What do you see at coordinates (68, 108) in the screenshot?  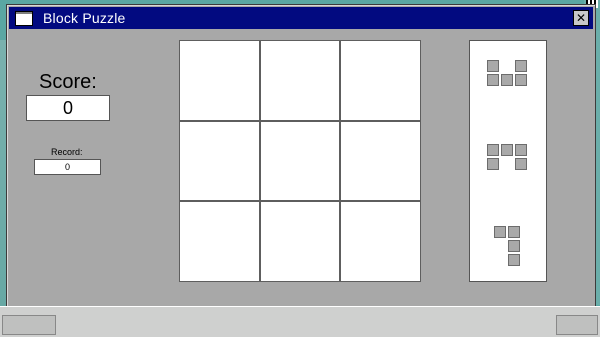 I see `score-display: 0` at bounding box center [68, 108].